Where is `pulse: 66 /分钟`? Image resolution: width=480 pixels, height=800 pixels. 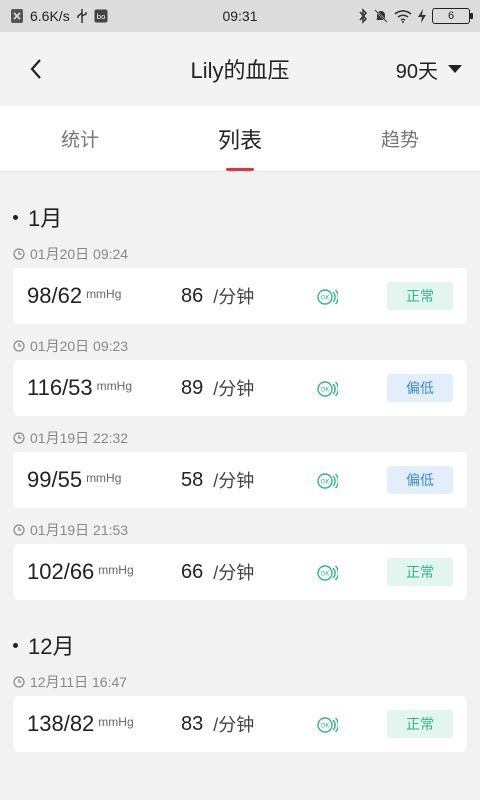 pulse: 66 /分钟 is located at coordinates (217, 572).